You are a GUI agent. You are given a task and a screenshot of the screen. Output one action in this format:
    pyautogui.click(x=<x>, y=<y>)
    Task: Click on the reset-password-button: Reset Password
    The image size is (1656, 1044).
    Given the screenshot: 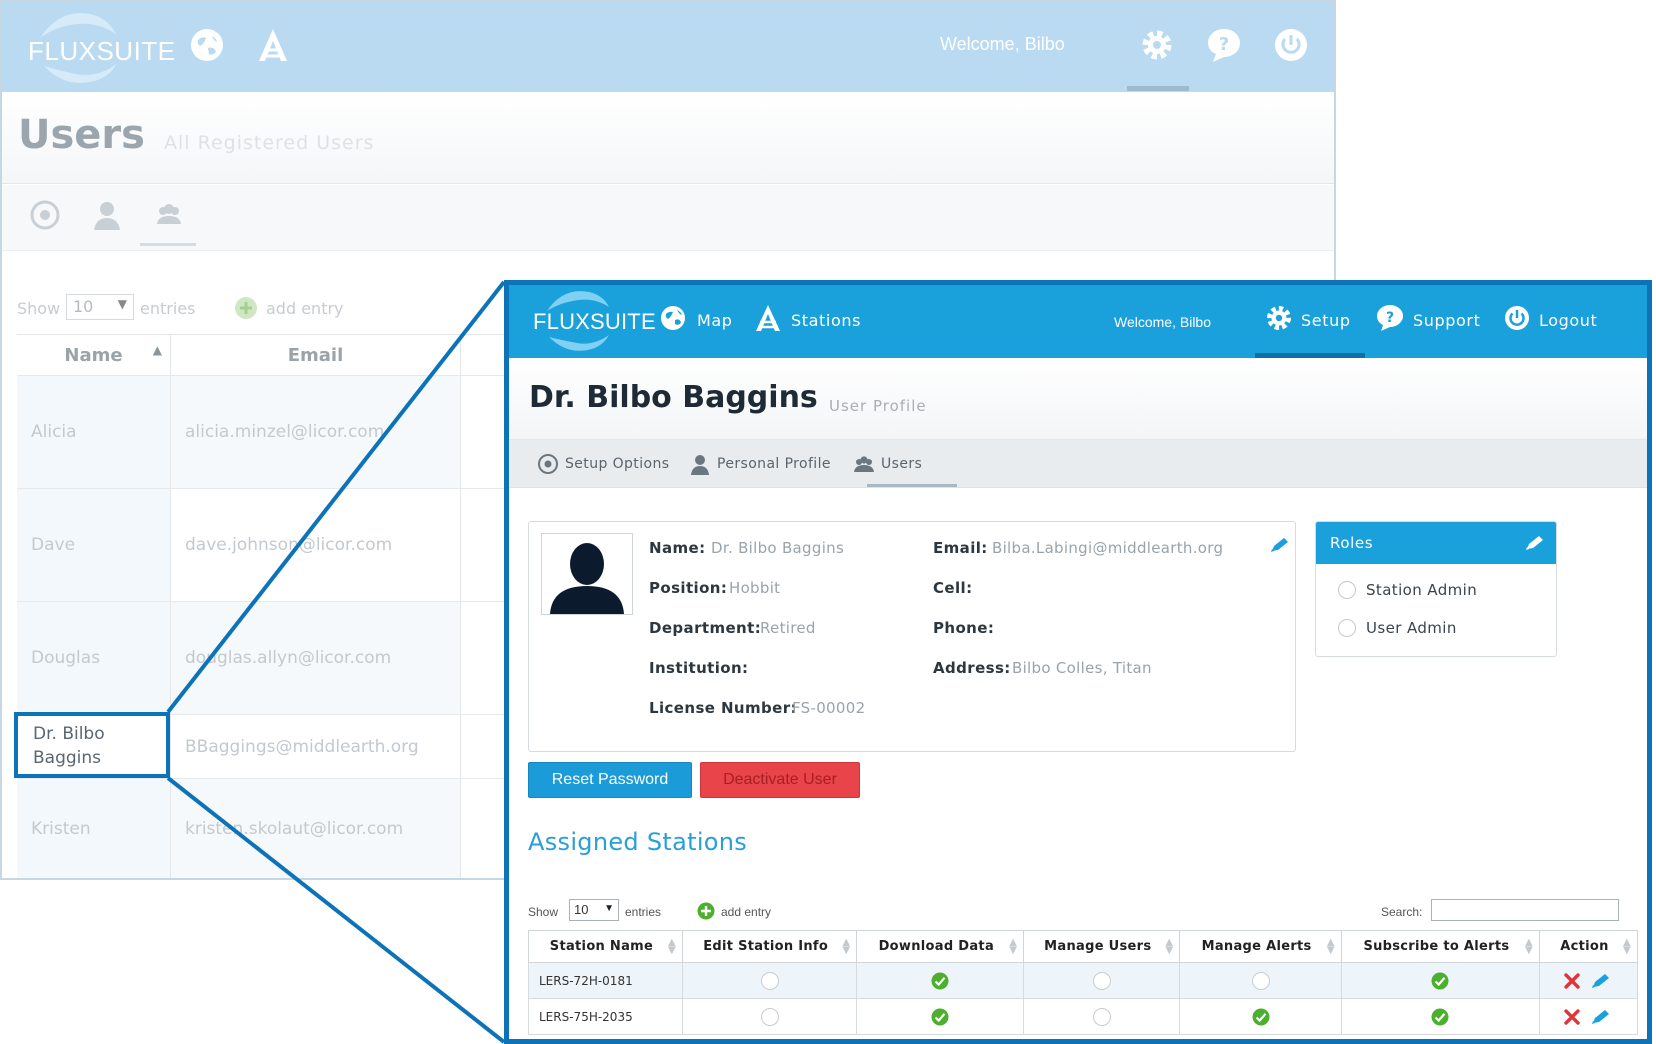 What is the action you would take?
    pyautogui.click(x=610, y=780)
    